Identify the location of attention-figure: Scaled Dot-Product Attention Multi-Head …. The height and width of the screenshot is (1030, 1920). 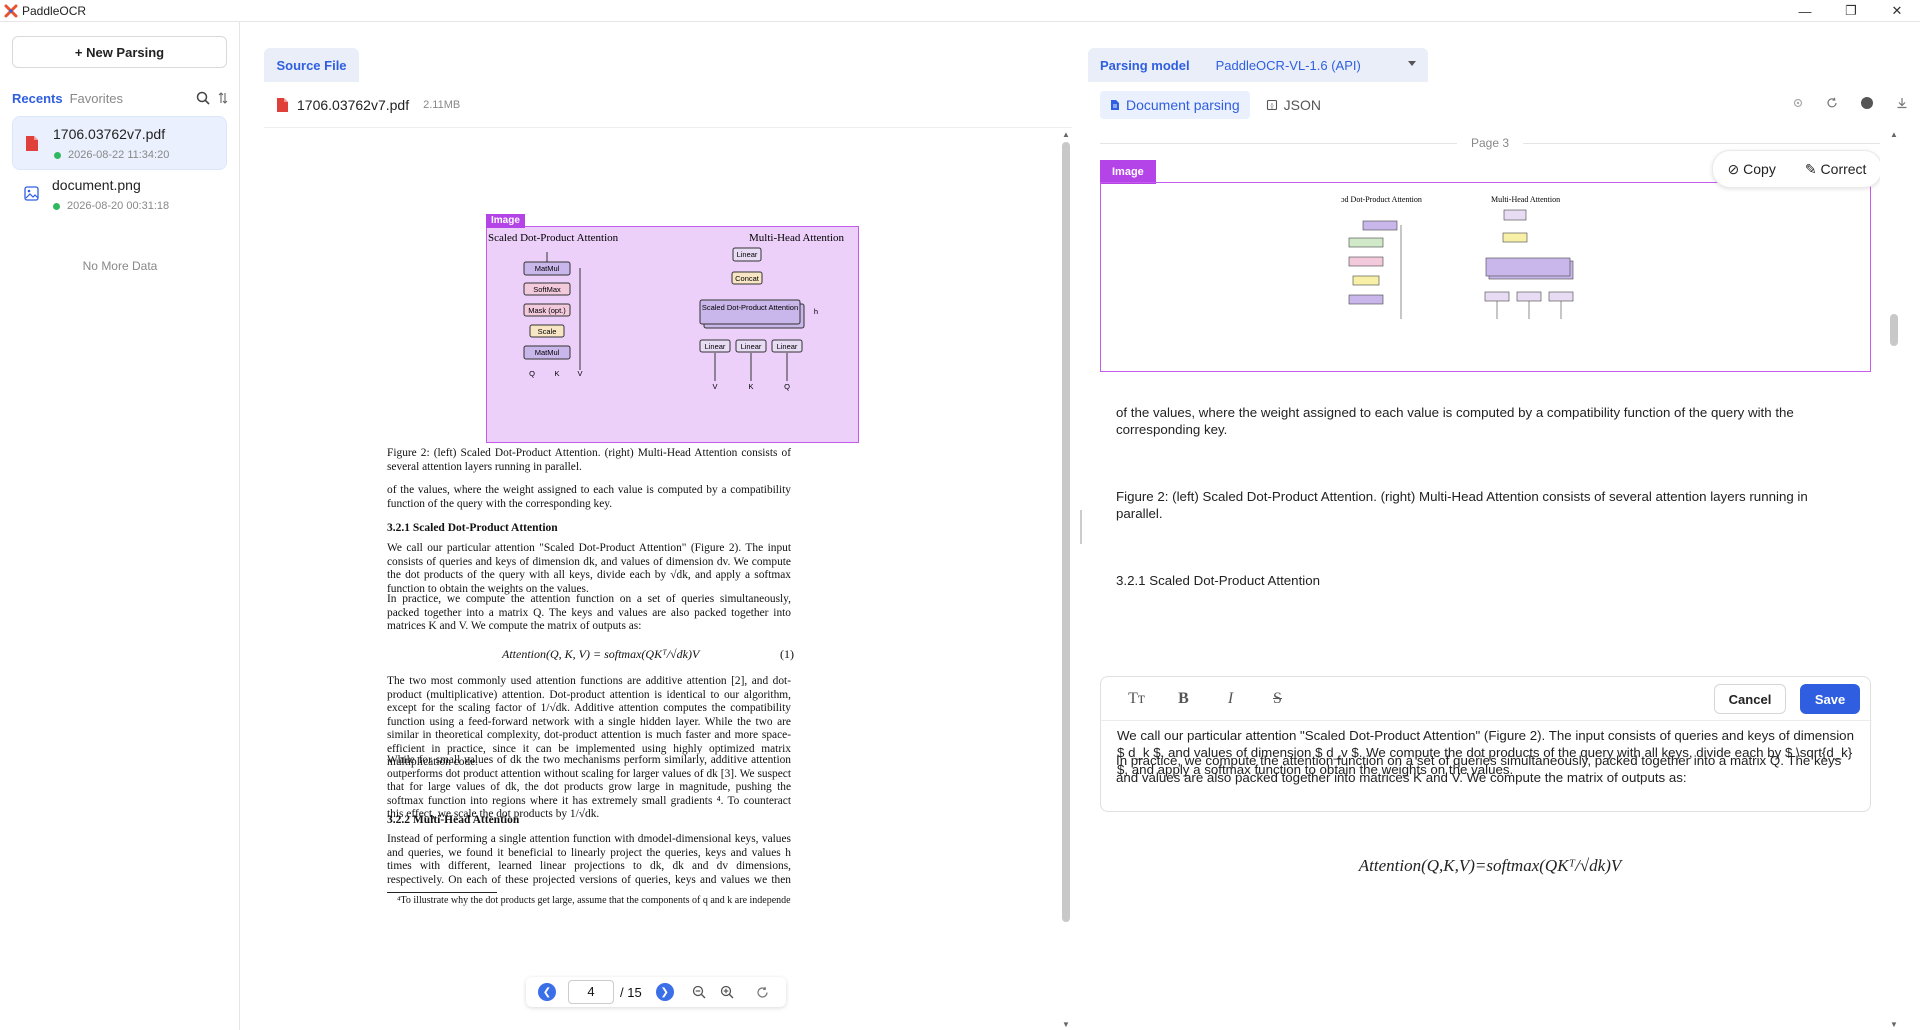
(666, 311).